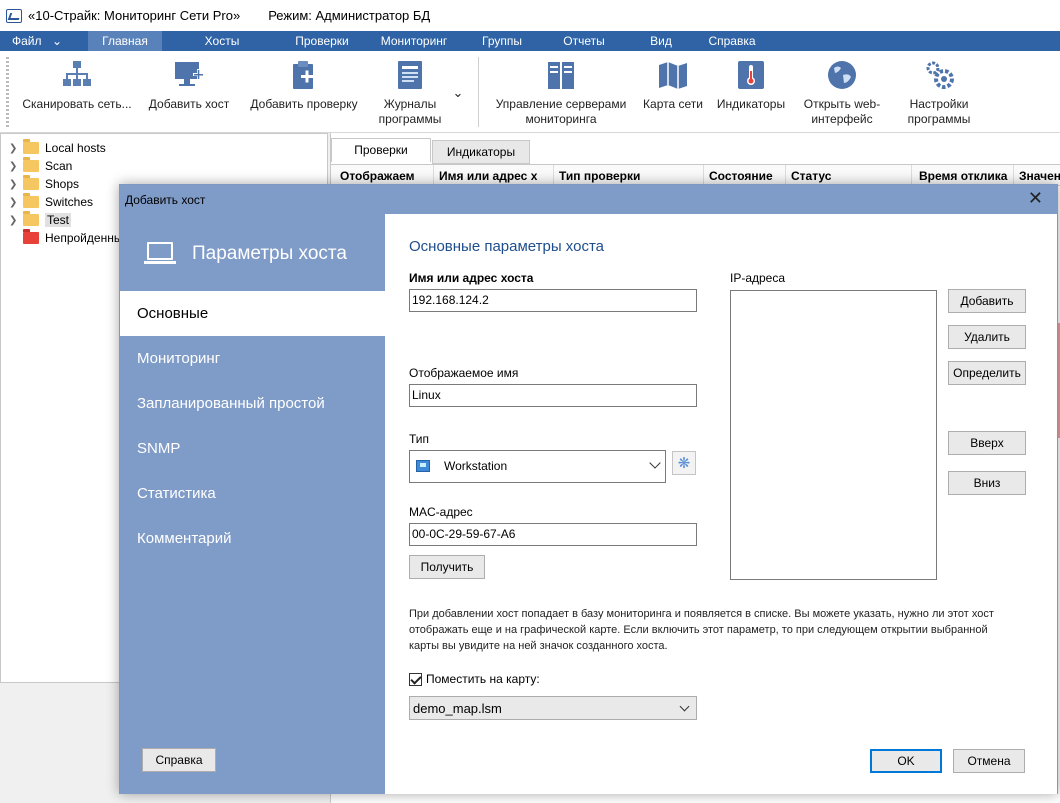 Image resolution: width=1060 pixels, height=803 pixels. What do you see at coordinates (561, 93) in the screenshot?
I see `manage-servers-button: Управление серверами мониторинга` at bounding box center [561, 93].